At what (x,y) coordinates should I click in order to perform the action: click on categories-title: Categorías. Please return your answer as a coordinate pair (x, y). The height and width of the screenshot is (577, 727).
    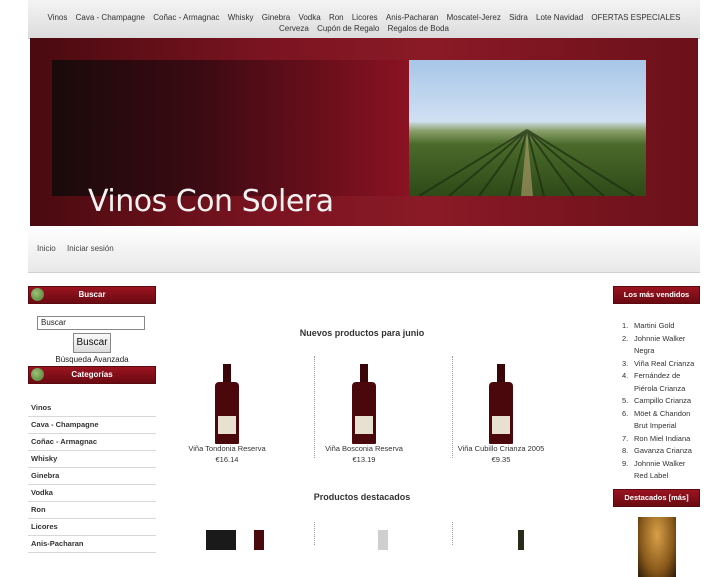
    Looking at the image, I should click on (92, 374).